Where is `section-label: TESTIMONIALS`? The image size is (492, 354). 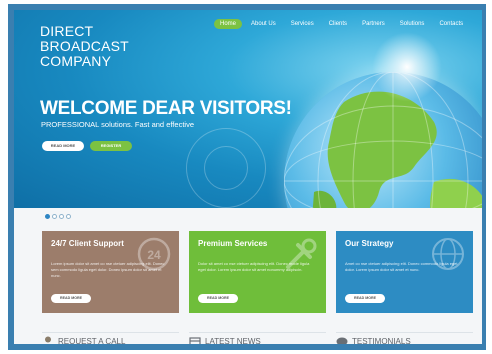
section-label: TESTIMONIALS is located at coordinates (381, 341).